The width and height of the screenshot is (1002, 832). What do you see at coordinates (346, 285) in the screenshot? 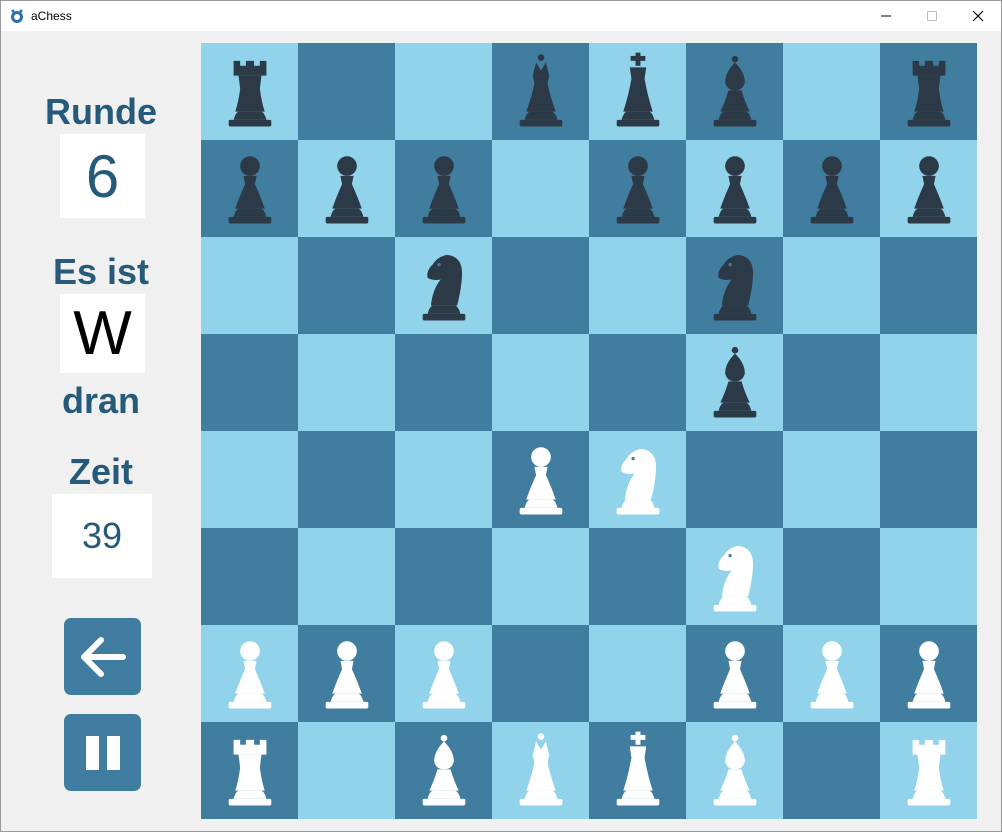
I see `square-b6` at bounding box center [346, 285].